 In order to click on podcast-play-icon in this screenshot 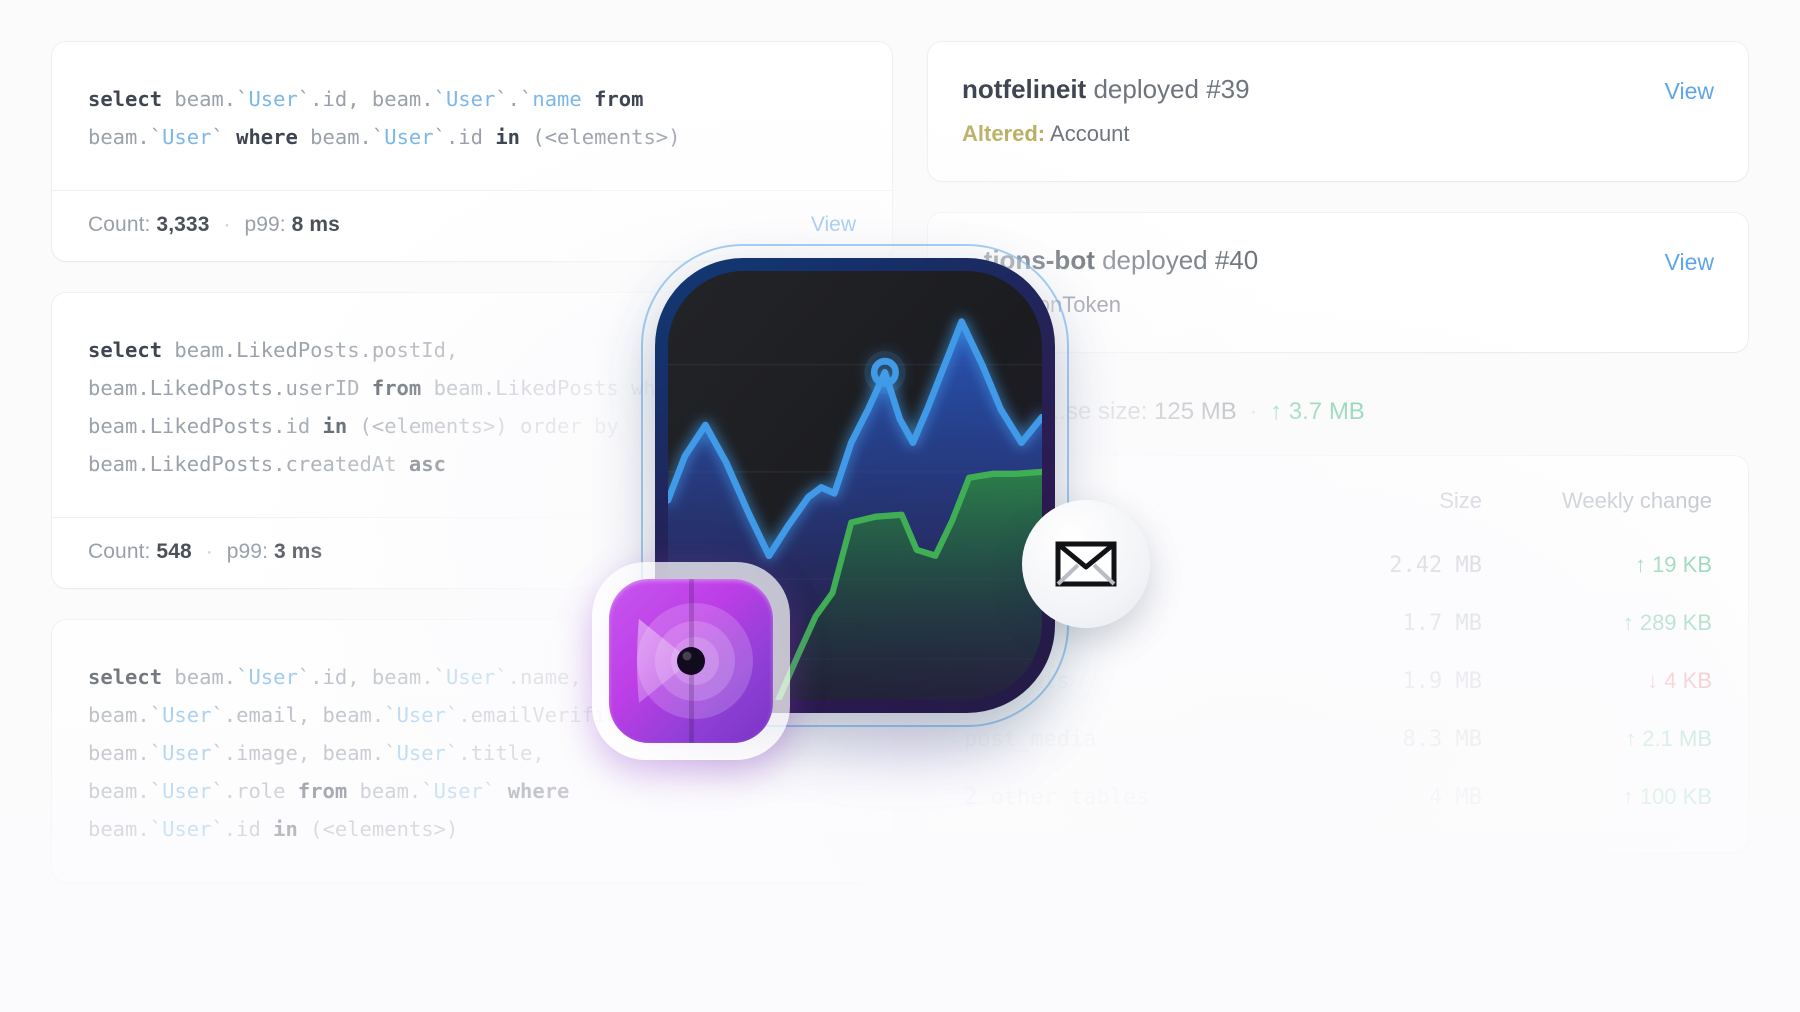, I will do `click(691, 661)`.